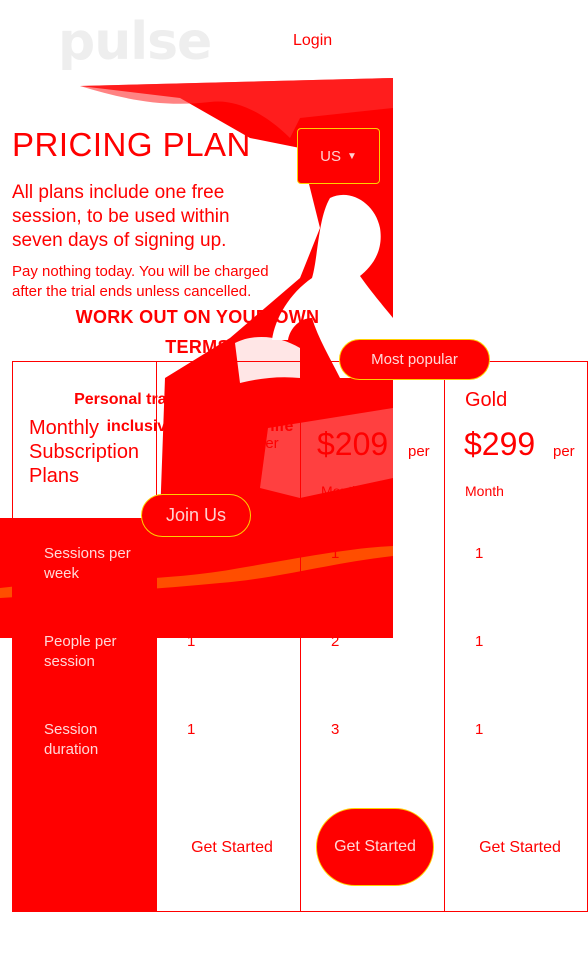 This screenshot has height=976, width=588. What do you see at coordinates (484, 491) in the screenshot?
I see `plan-period-gold: Month` at bounding box center [484, 491].